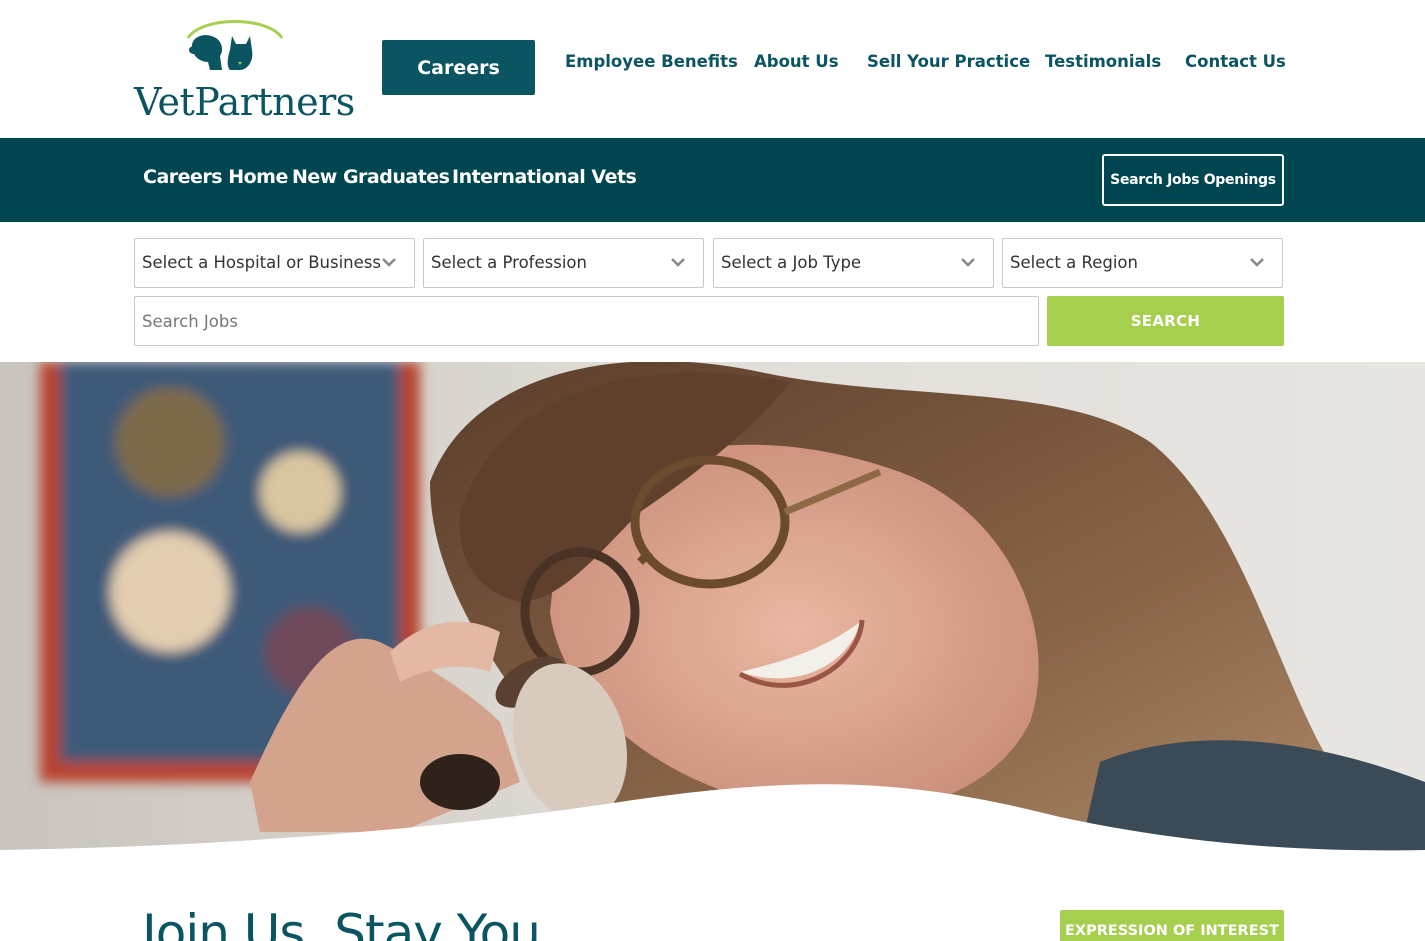 The width and height of the screenshot is (1425, 941). Describe the element at coordinates (586, 321) in the screenshot. I see `search-jobs-input` at that location.